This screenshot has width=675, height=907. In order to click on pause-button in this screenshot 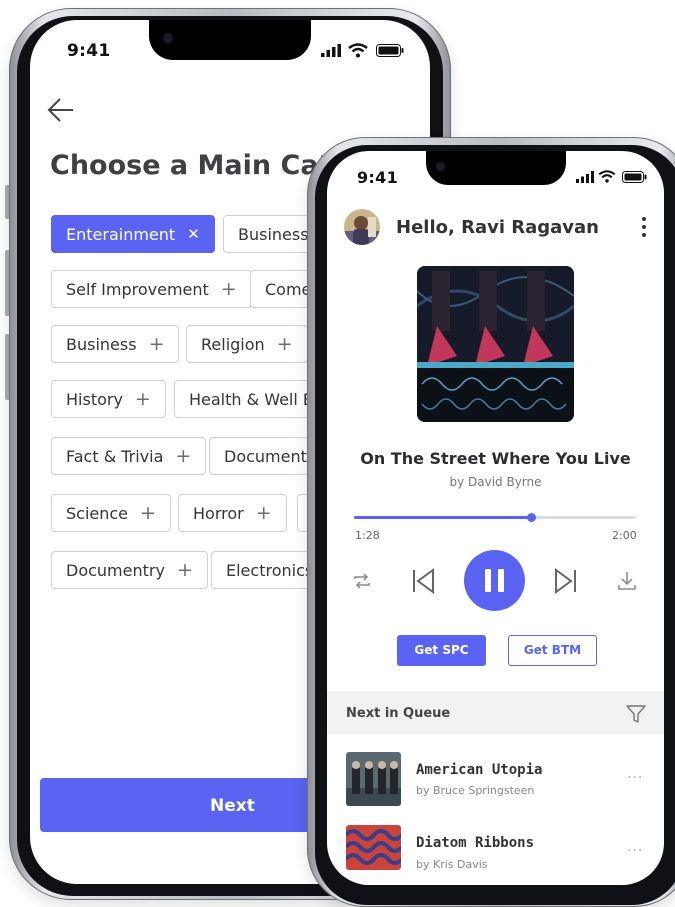, I will do `click(494, 580)`.